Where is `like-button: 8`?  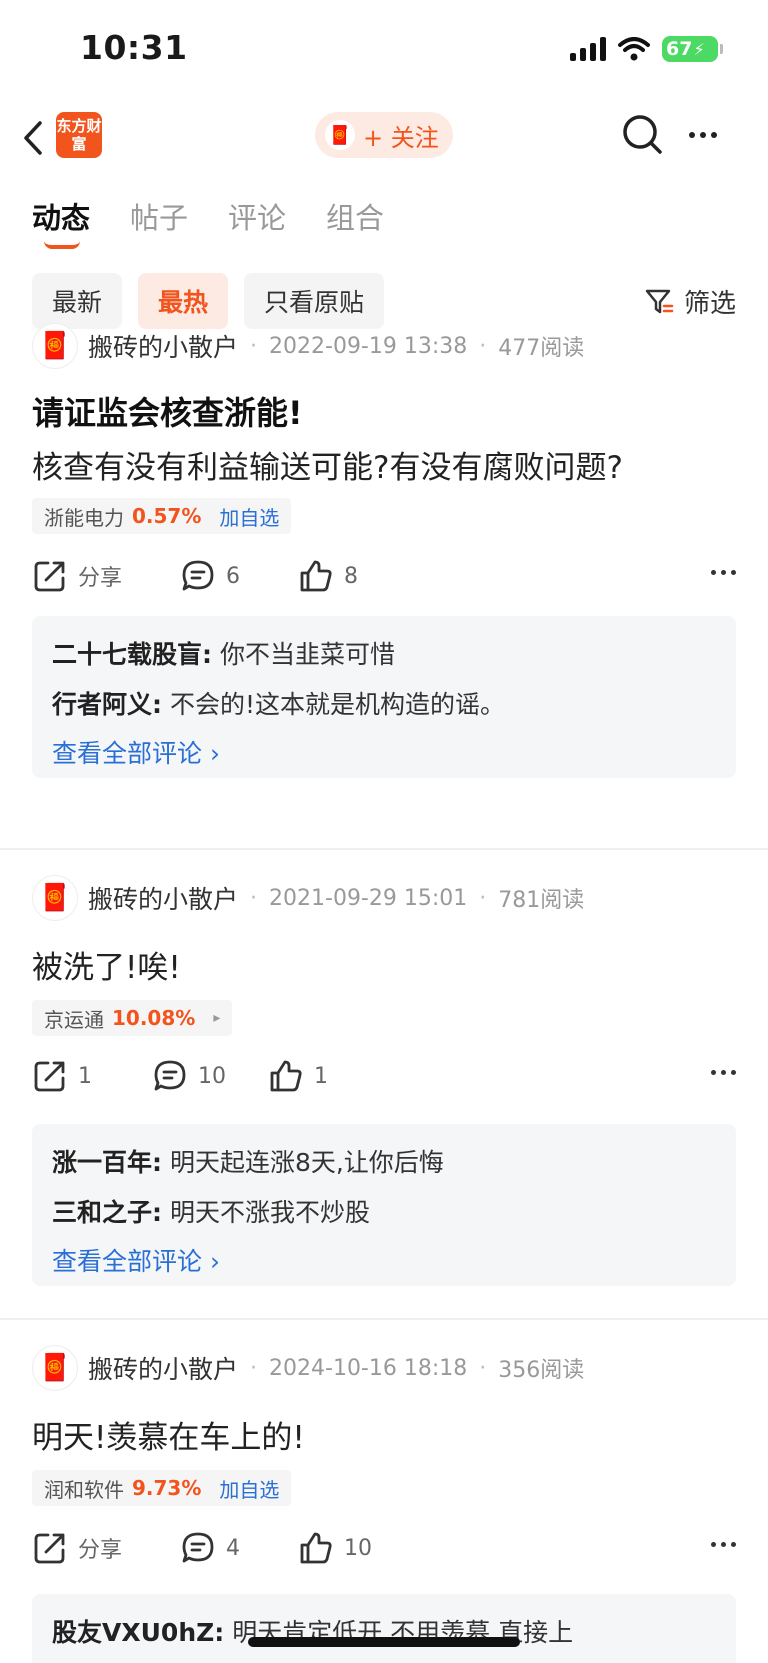
like-button: 8 is located at coordinates (328, 576).